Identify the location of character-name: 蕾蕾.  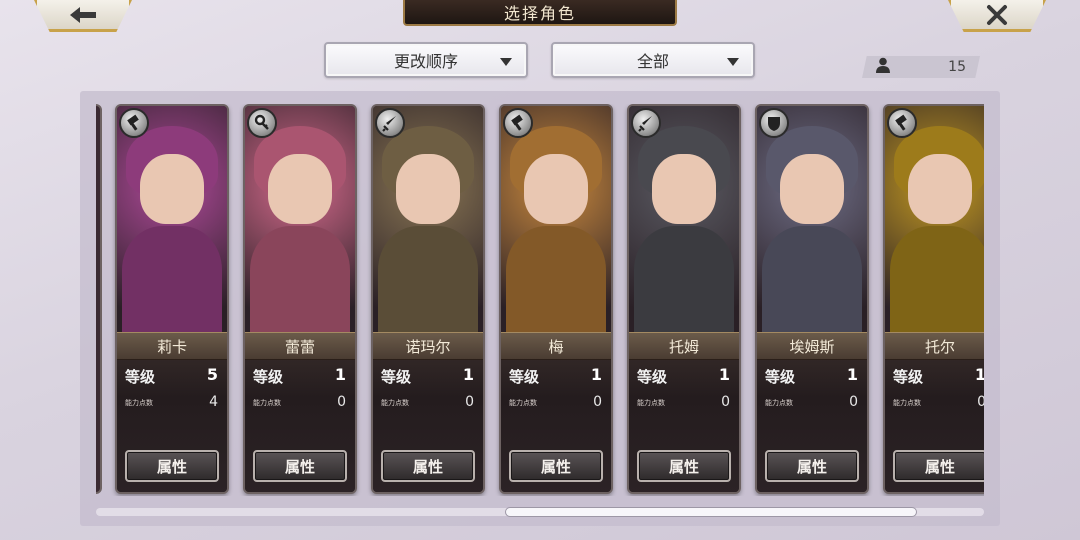
(300, 346).